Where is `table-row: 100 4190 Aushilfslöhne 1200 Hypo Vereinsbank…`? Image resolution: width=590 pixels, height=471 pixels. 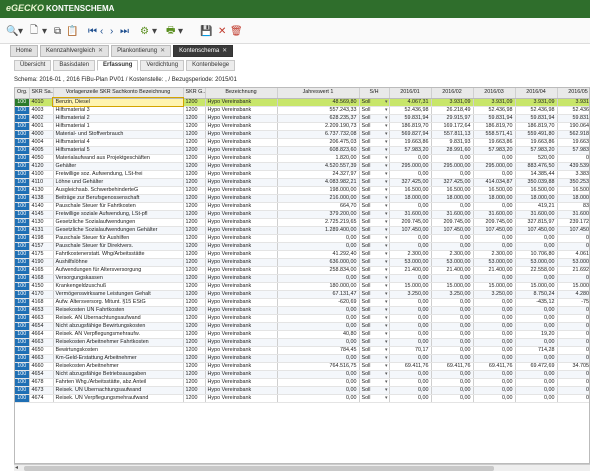 table-row: 100 4190 Aushilfslöhne 1200 Hypo Vereinsbank… is located at coordinates (302, 262).